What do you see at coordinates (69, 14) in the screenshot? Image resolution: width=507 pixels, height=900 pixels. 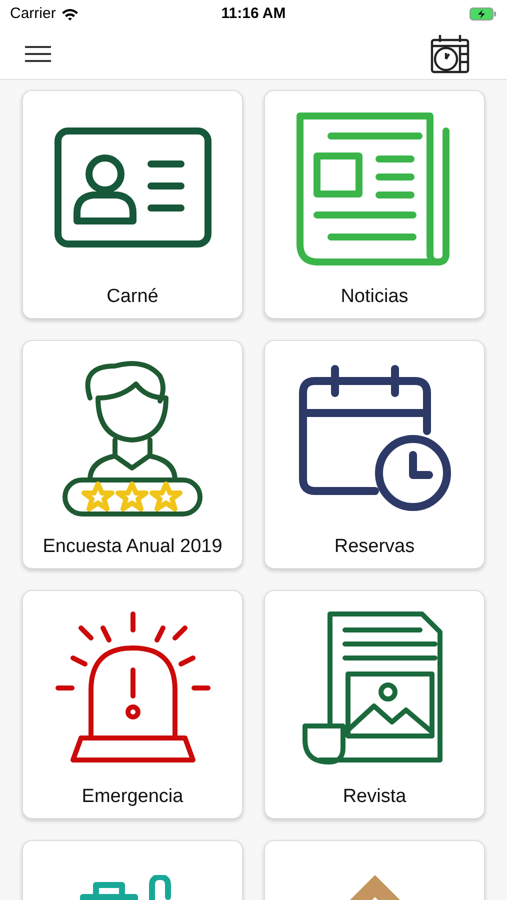 I see `wifi-icon` at bounding box center [69, 14].